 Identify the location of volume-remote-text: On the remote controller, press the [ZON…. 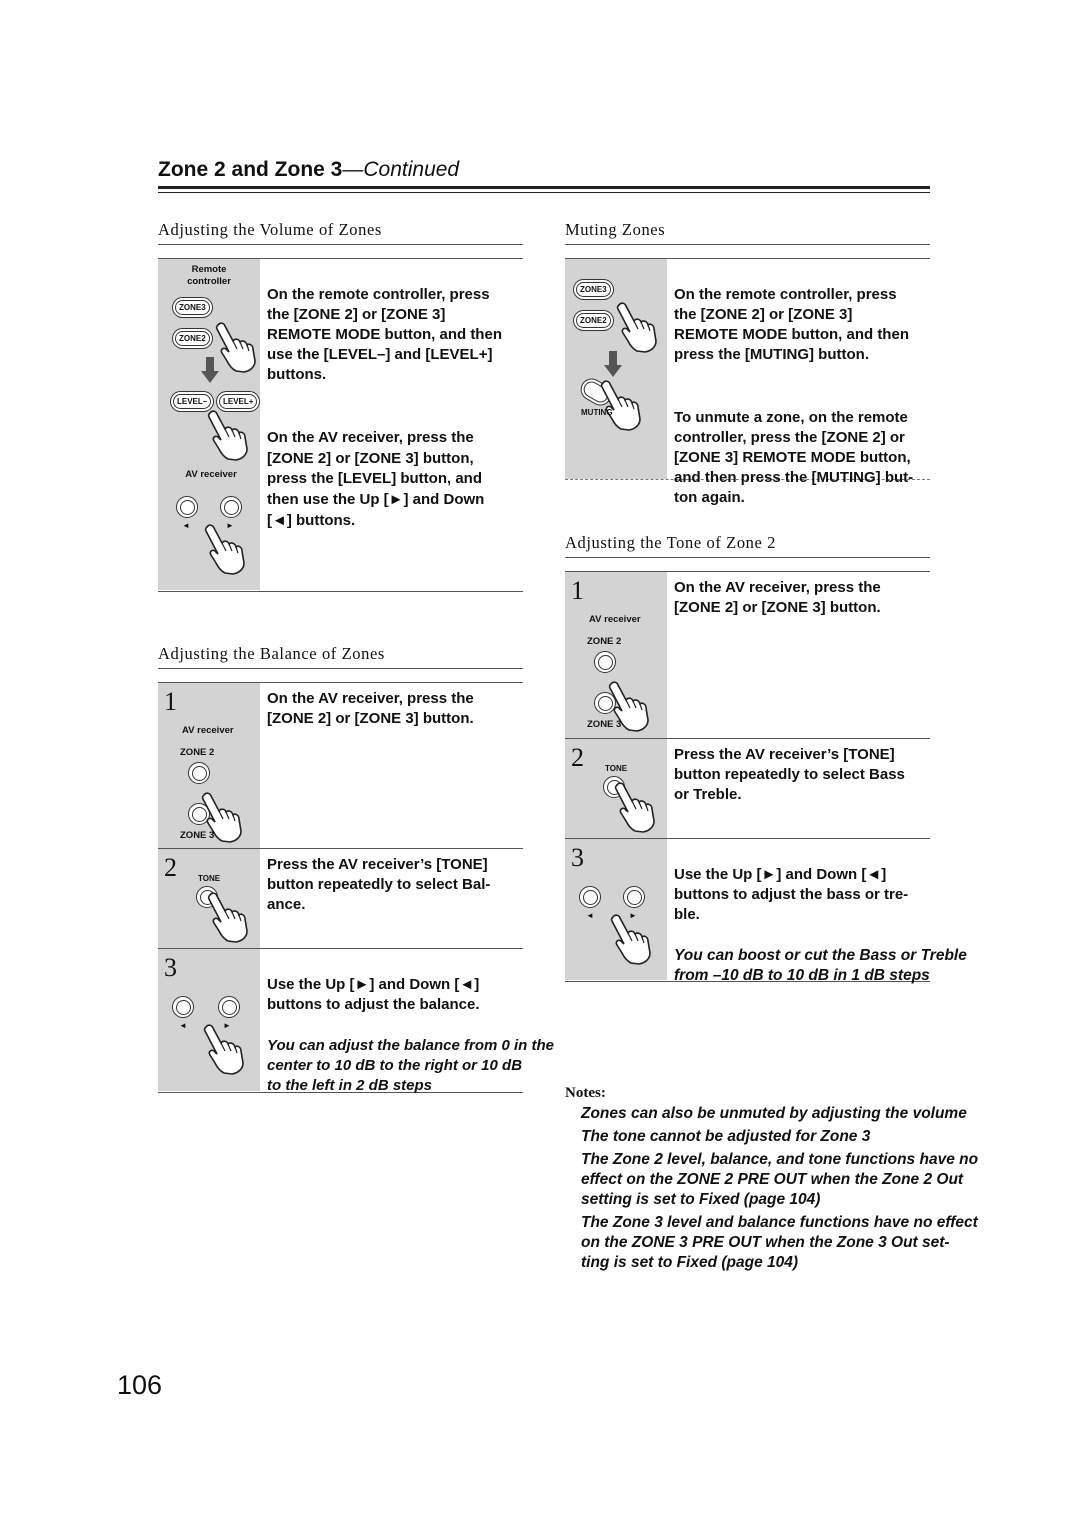
(384, 334).